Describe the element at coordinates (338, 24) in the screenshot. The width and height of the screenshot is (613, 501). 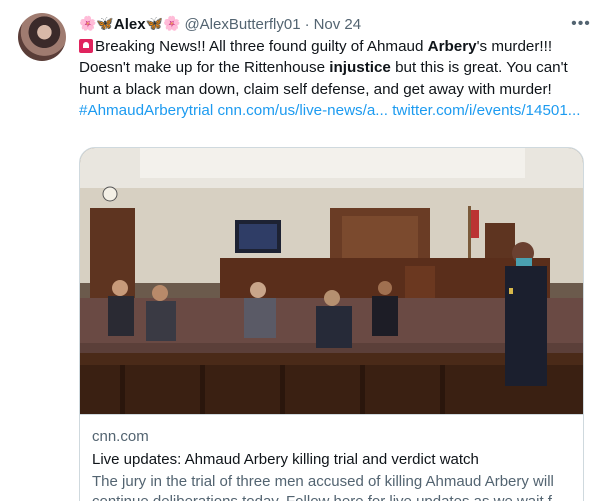
I see `tweet-date: Nov 24` at that location.